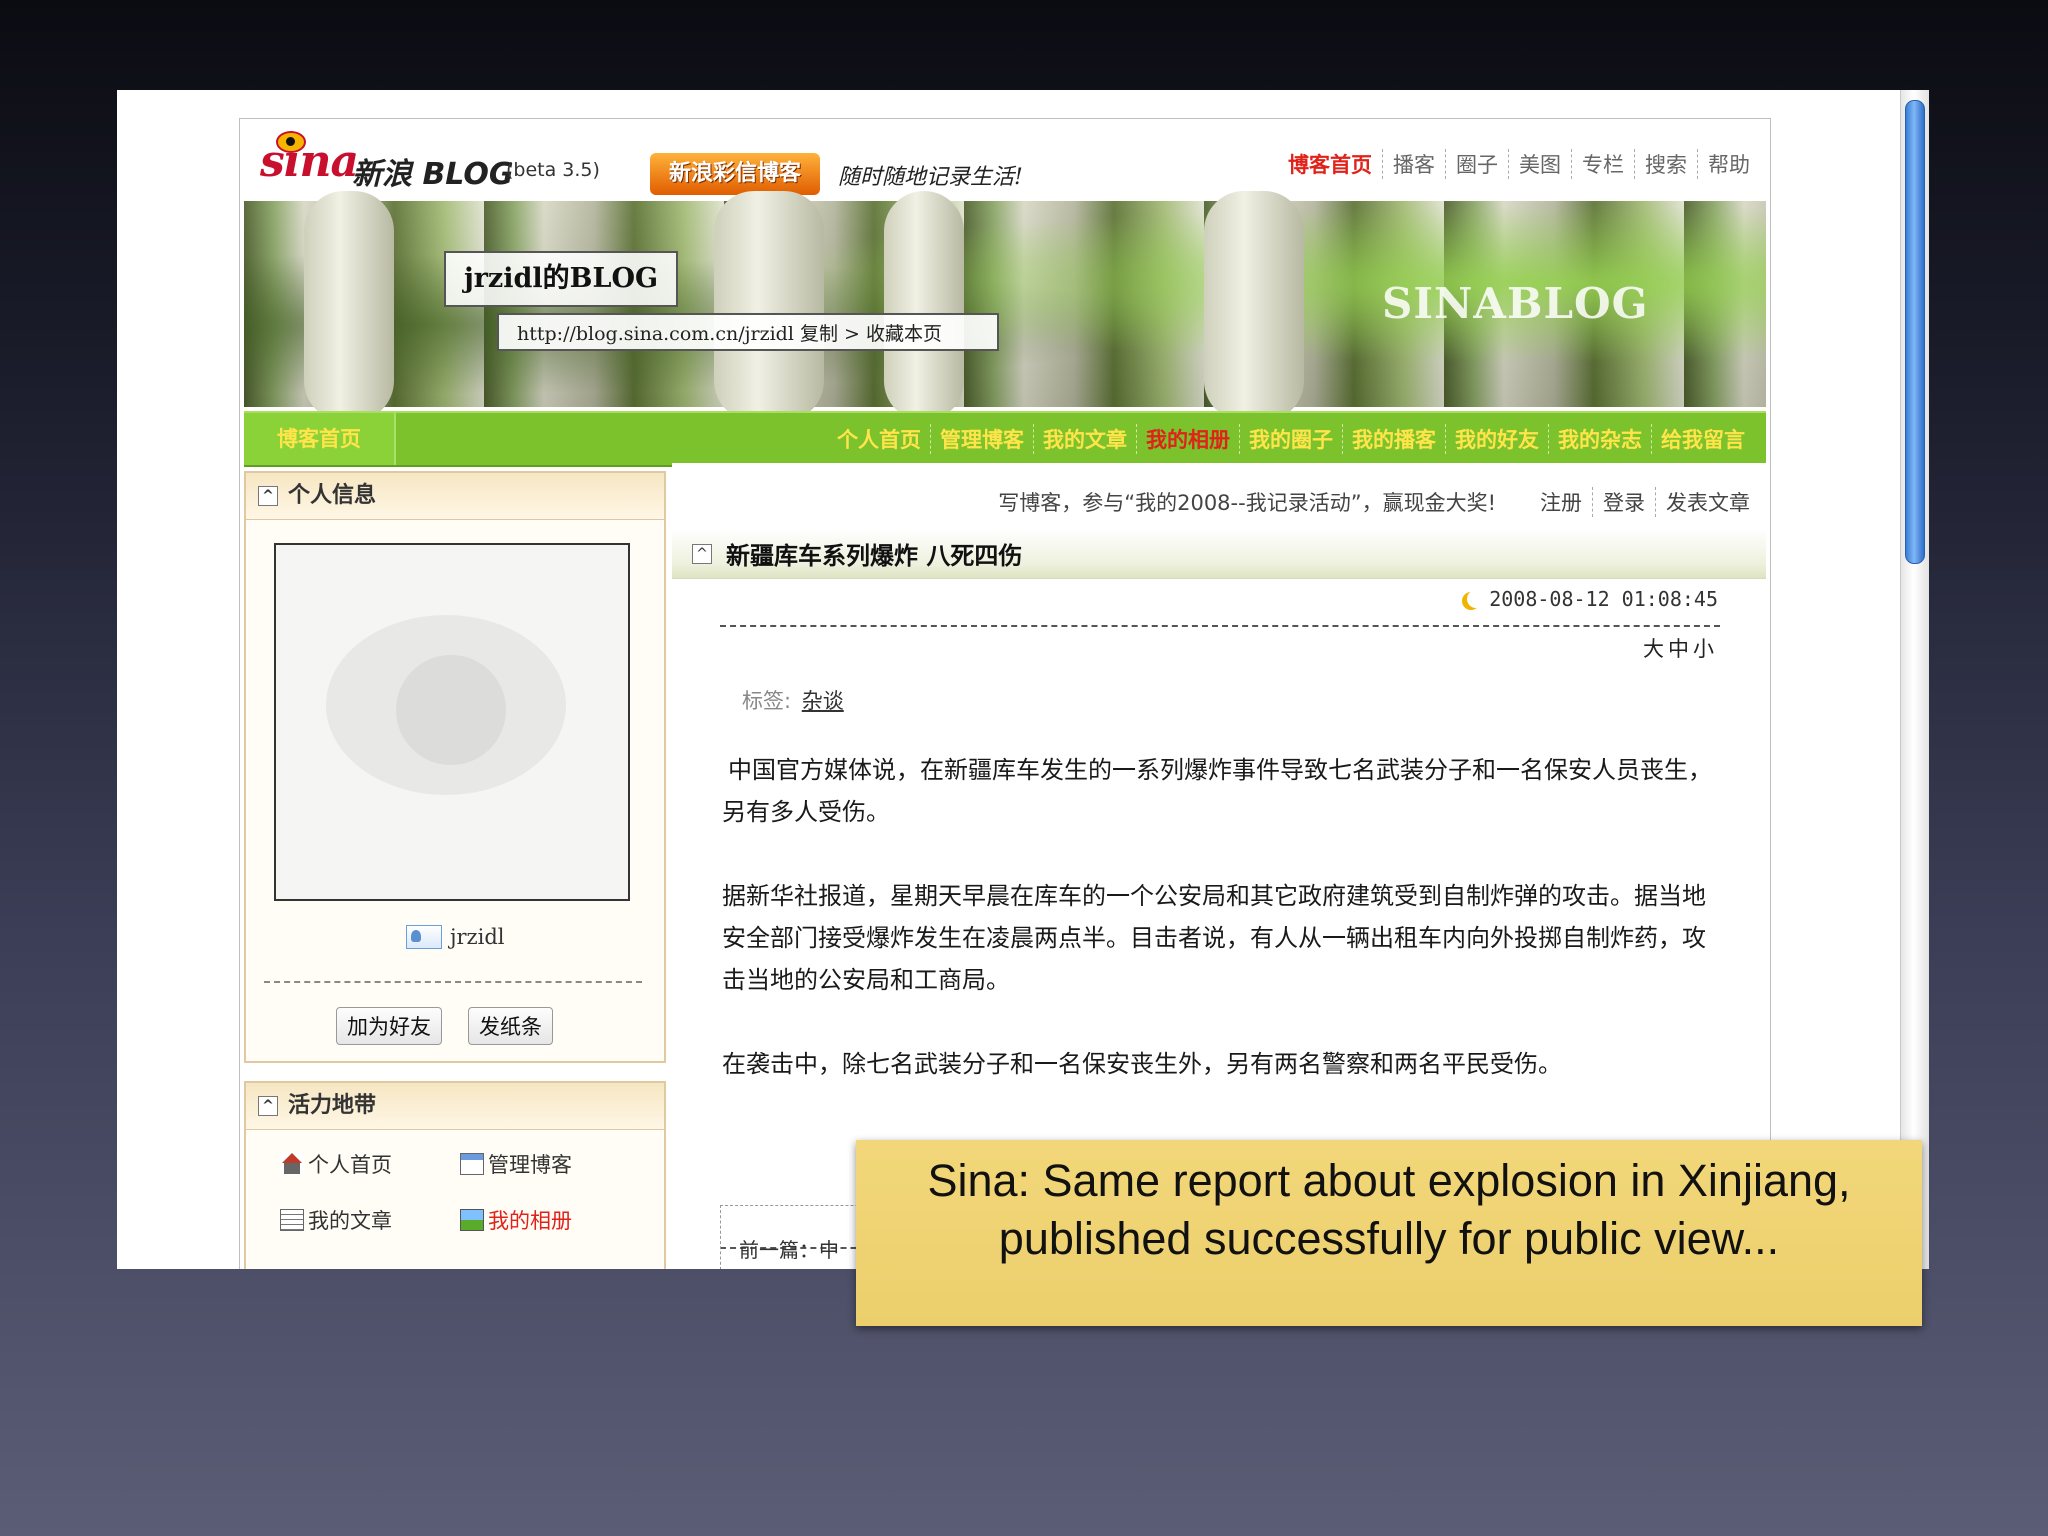 The image size is (2048, 1536). I want to click on avatar, so click(452, 722).